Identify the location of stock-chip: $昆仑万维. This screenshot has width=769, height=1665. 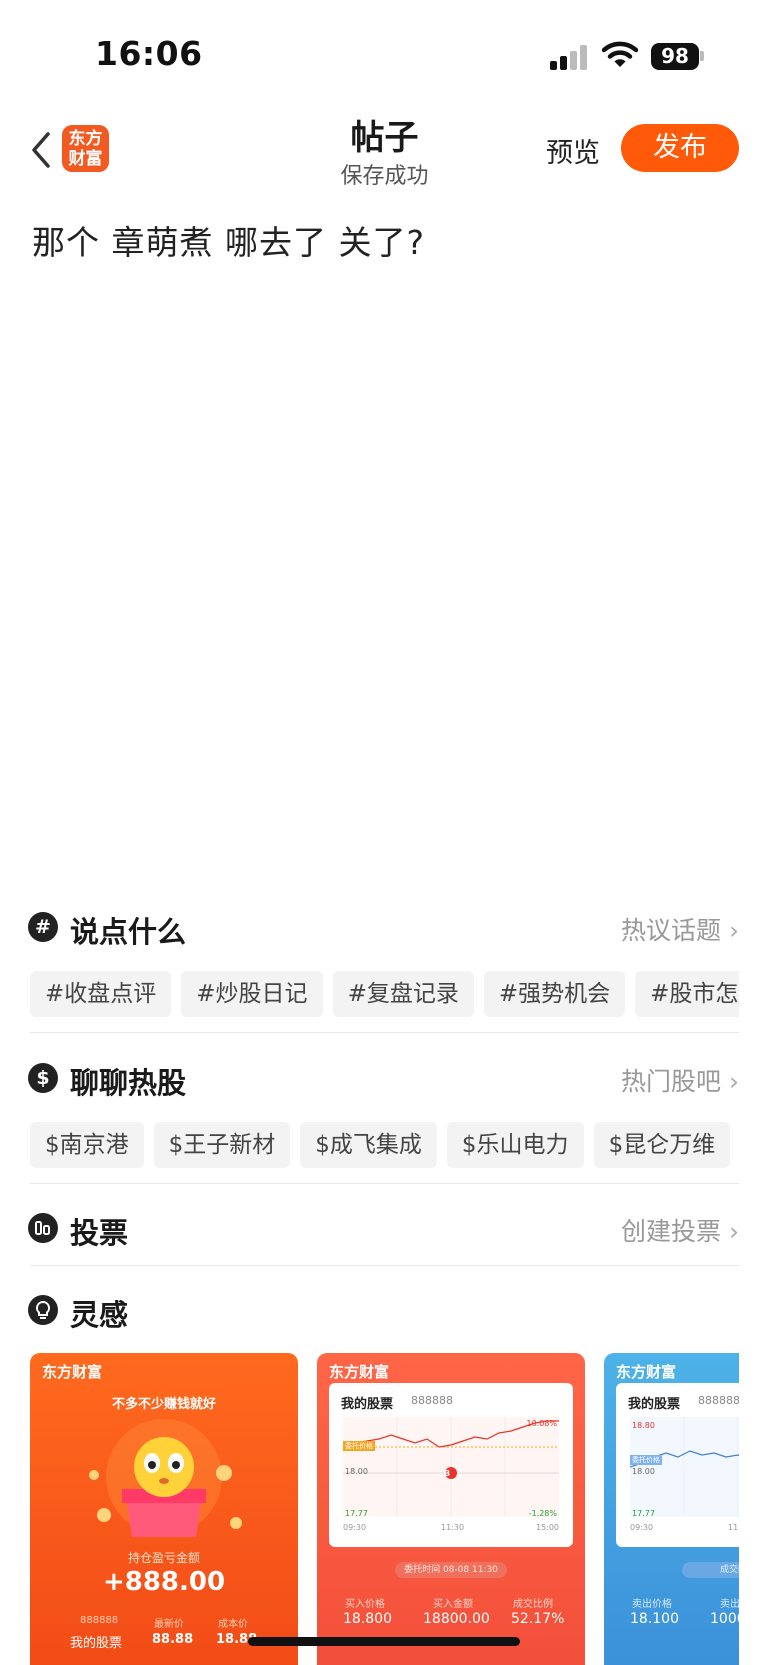
(662, 1145).